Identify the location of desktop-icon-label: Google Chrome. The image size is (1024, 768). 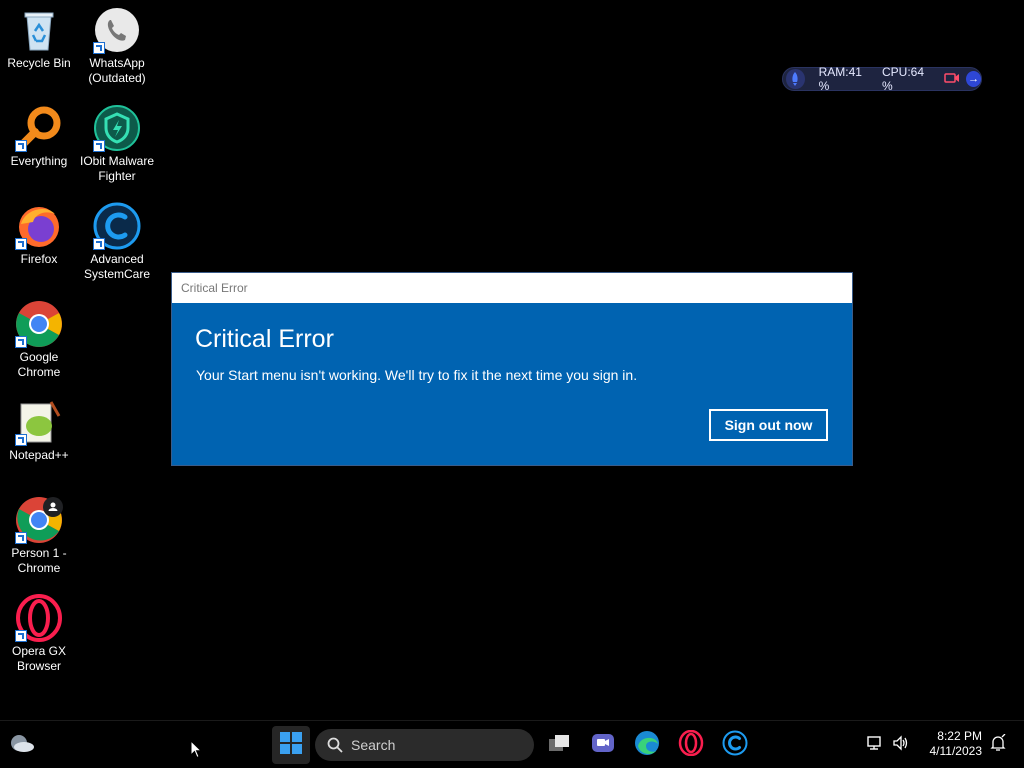
(39, 364).